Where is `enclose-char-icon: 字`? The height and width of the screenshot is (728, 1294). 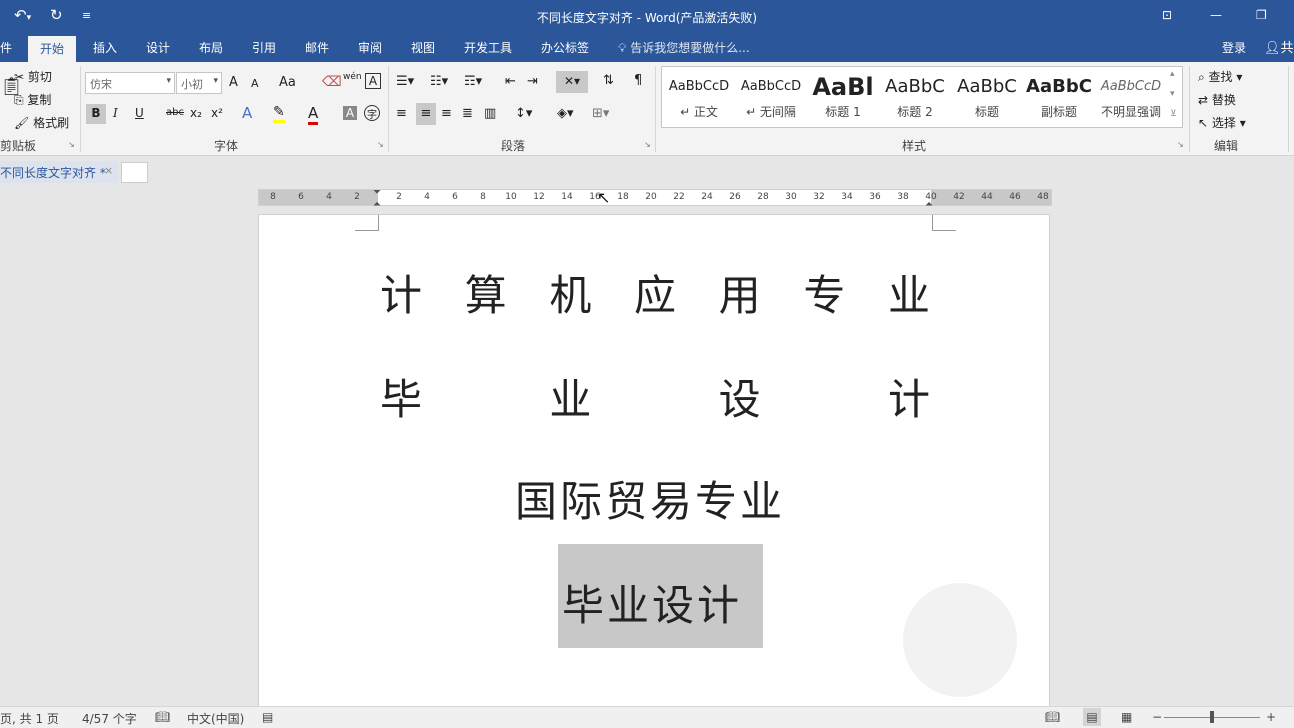
enclose-char-icon: 字 is located at coordinates (372, 113).